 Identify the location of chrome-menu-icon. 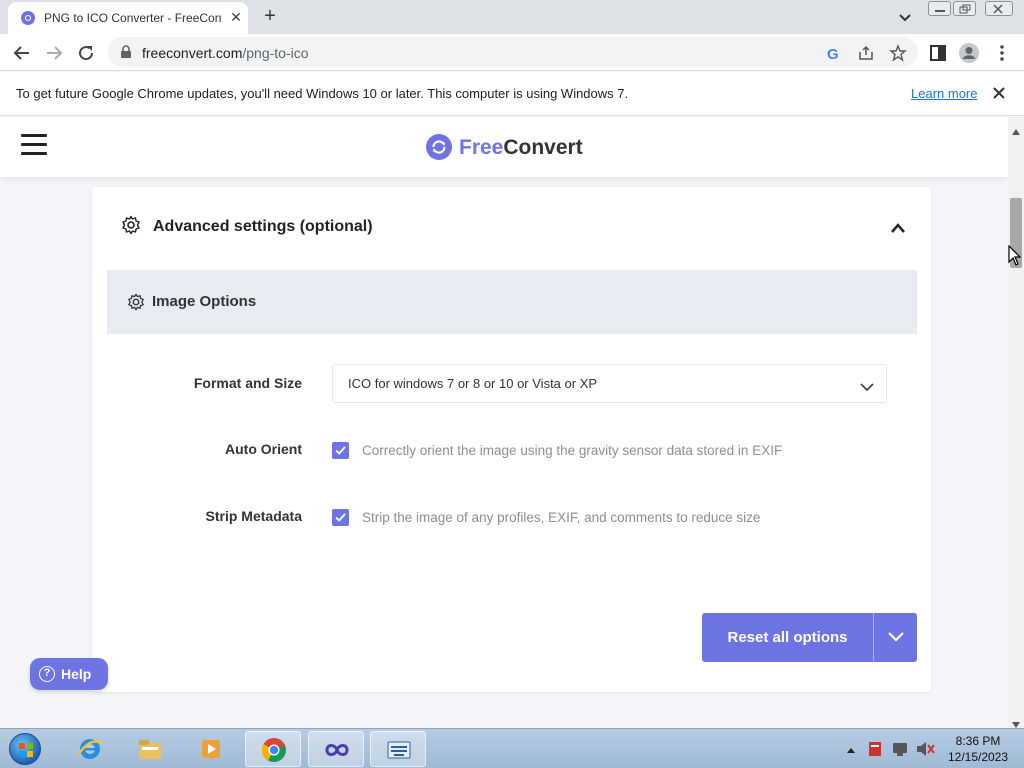
(1002, 53).